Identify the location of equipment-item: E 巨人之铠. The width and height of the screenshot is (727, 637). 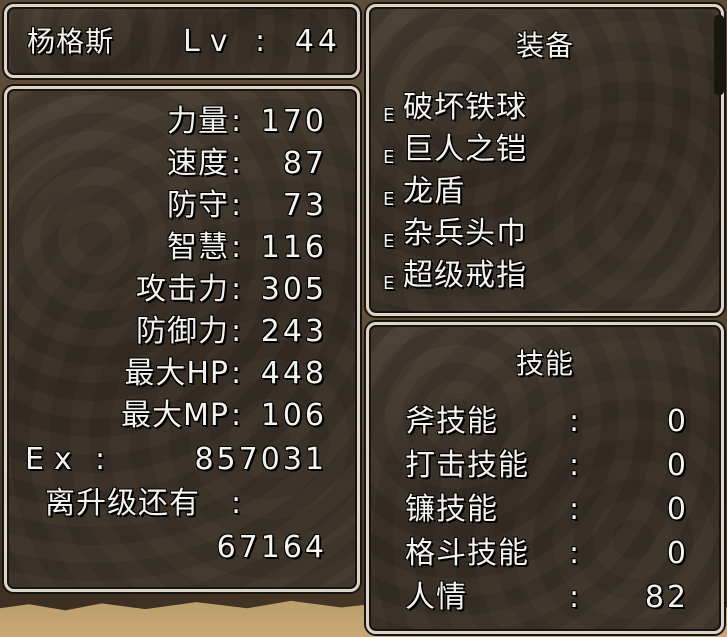
(543, 153).